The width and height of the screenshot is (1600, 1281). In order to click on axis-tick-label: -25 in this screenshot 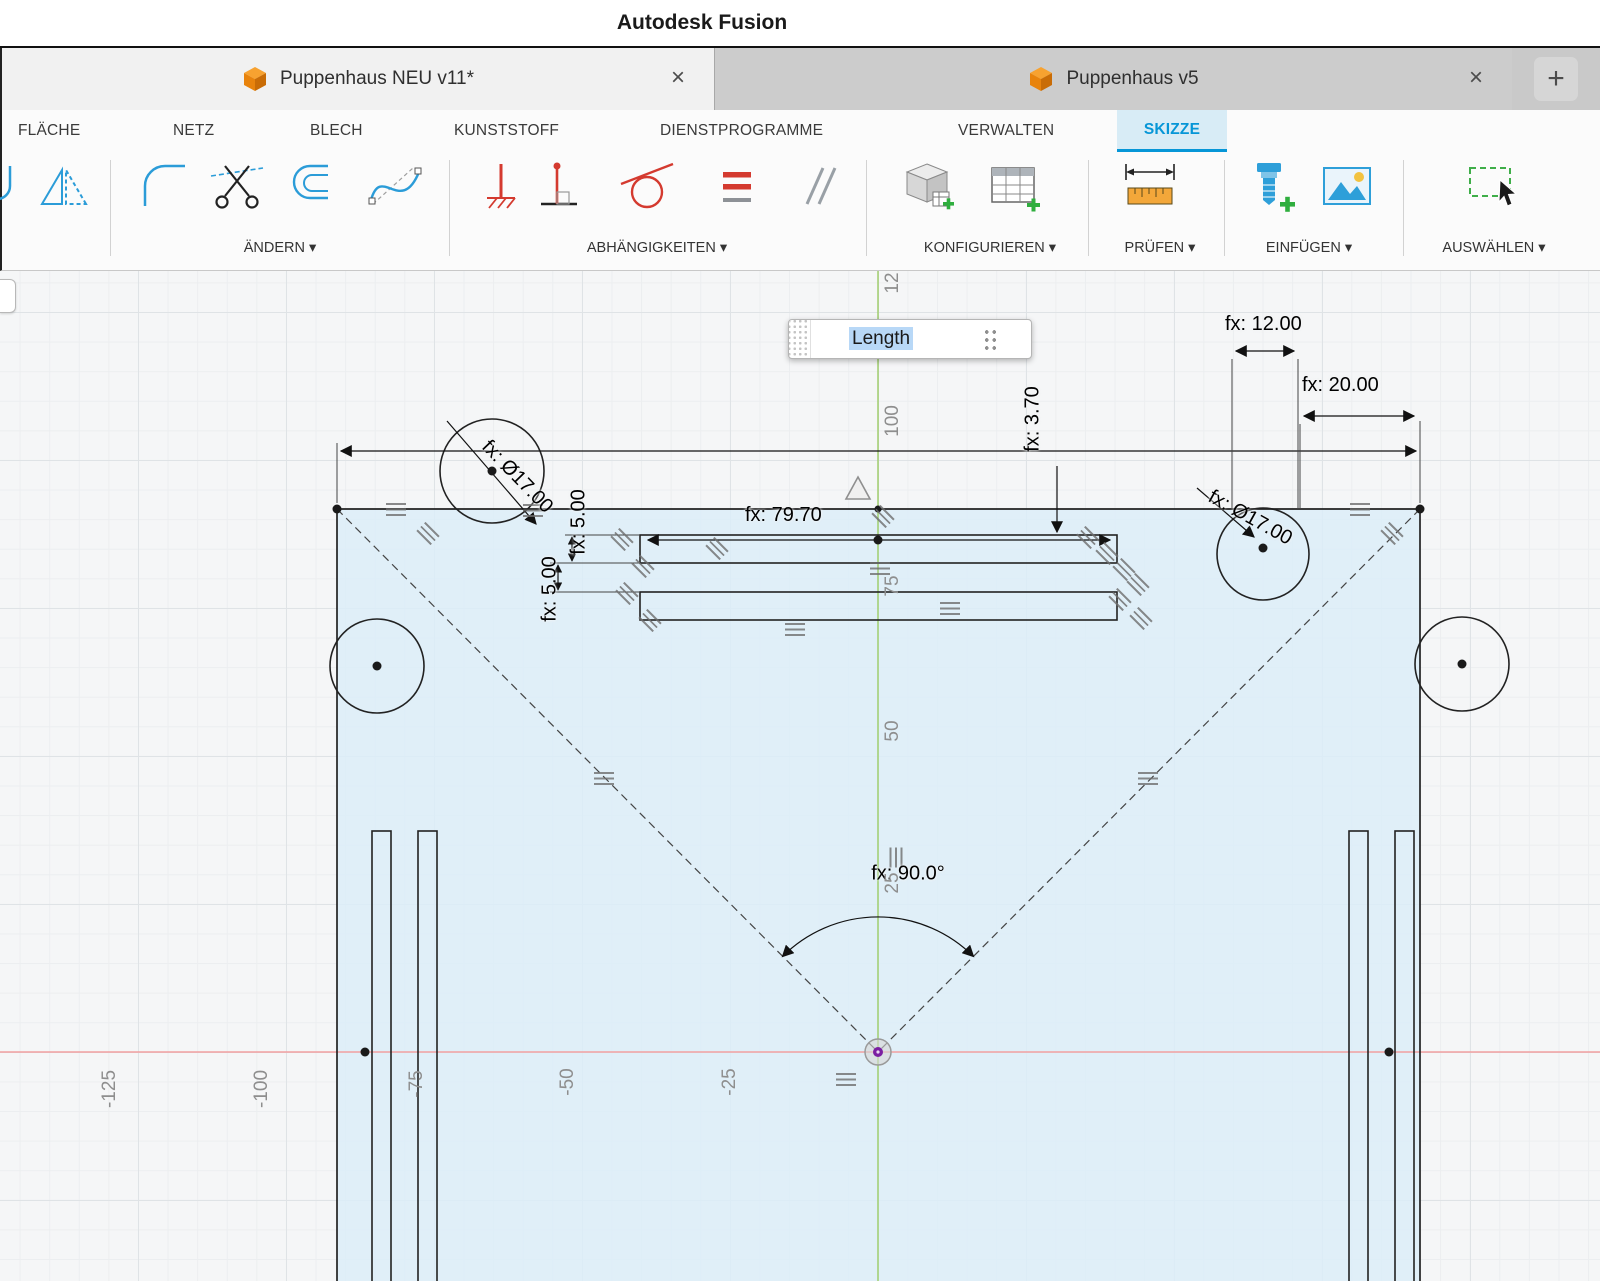, I will do `click(729, 1082)`.